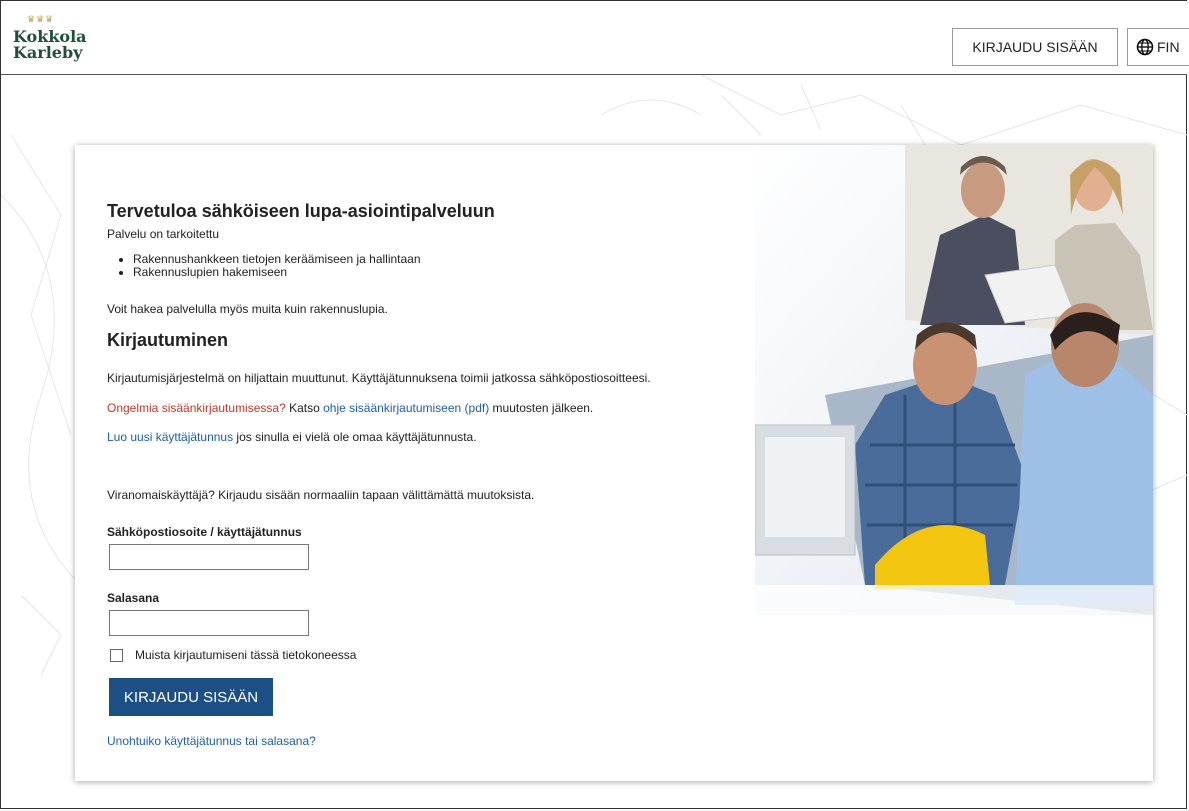 The width and height of the screenshot is (1189, 811). Describe the element at coordinates (41, 20) in the screenshot. I see `crown-icon: ♛♛♛` at that location.